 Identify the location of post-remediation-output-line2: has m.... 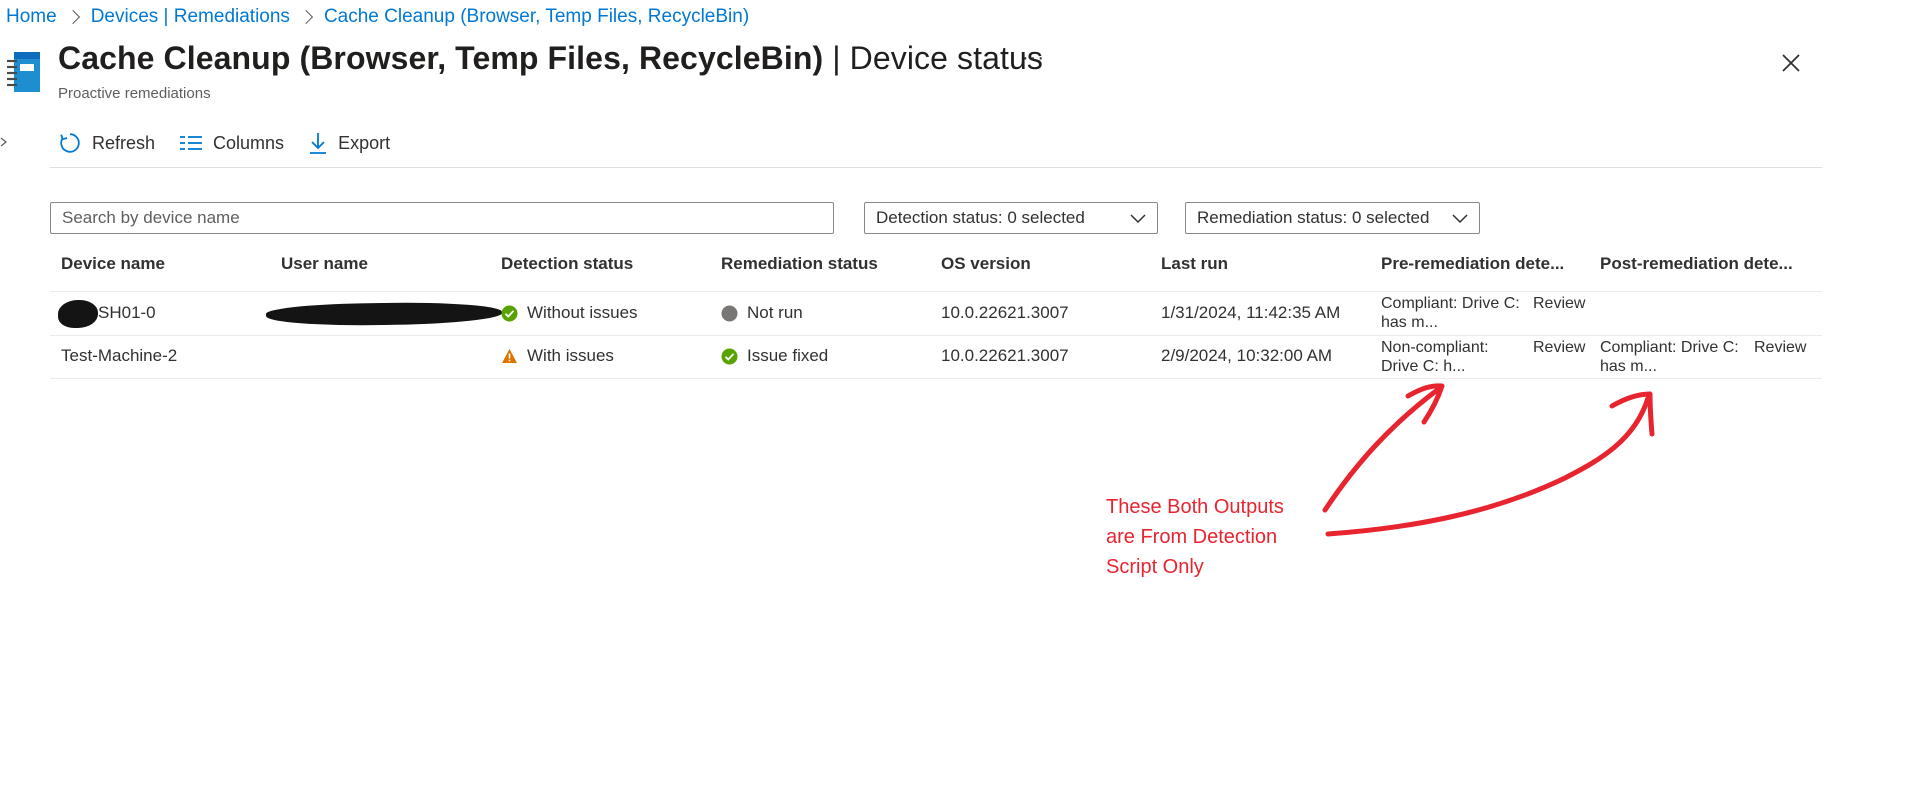
(1628, 366).